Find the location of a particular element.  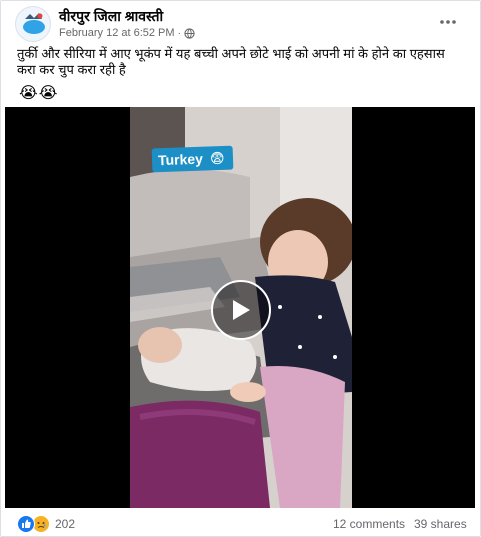

page-avatar is located at coordinates (33, 24).